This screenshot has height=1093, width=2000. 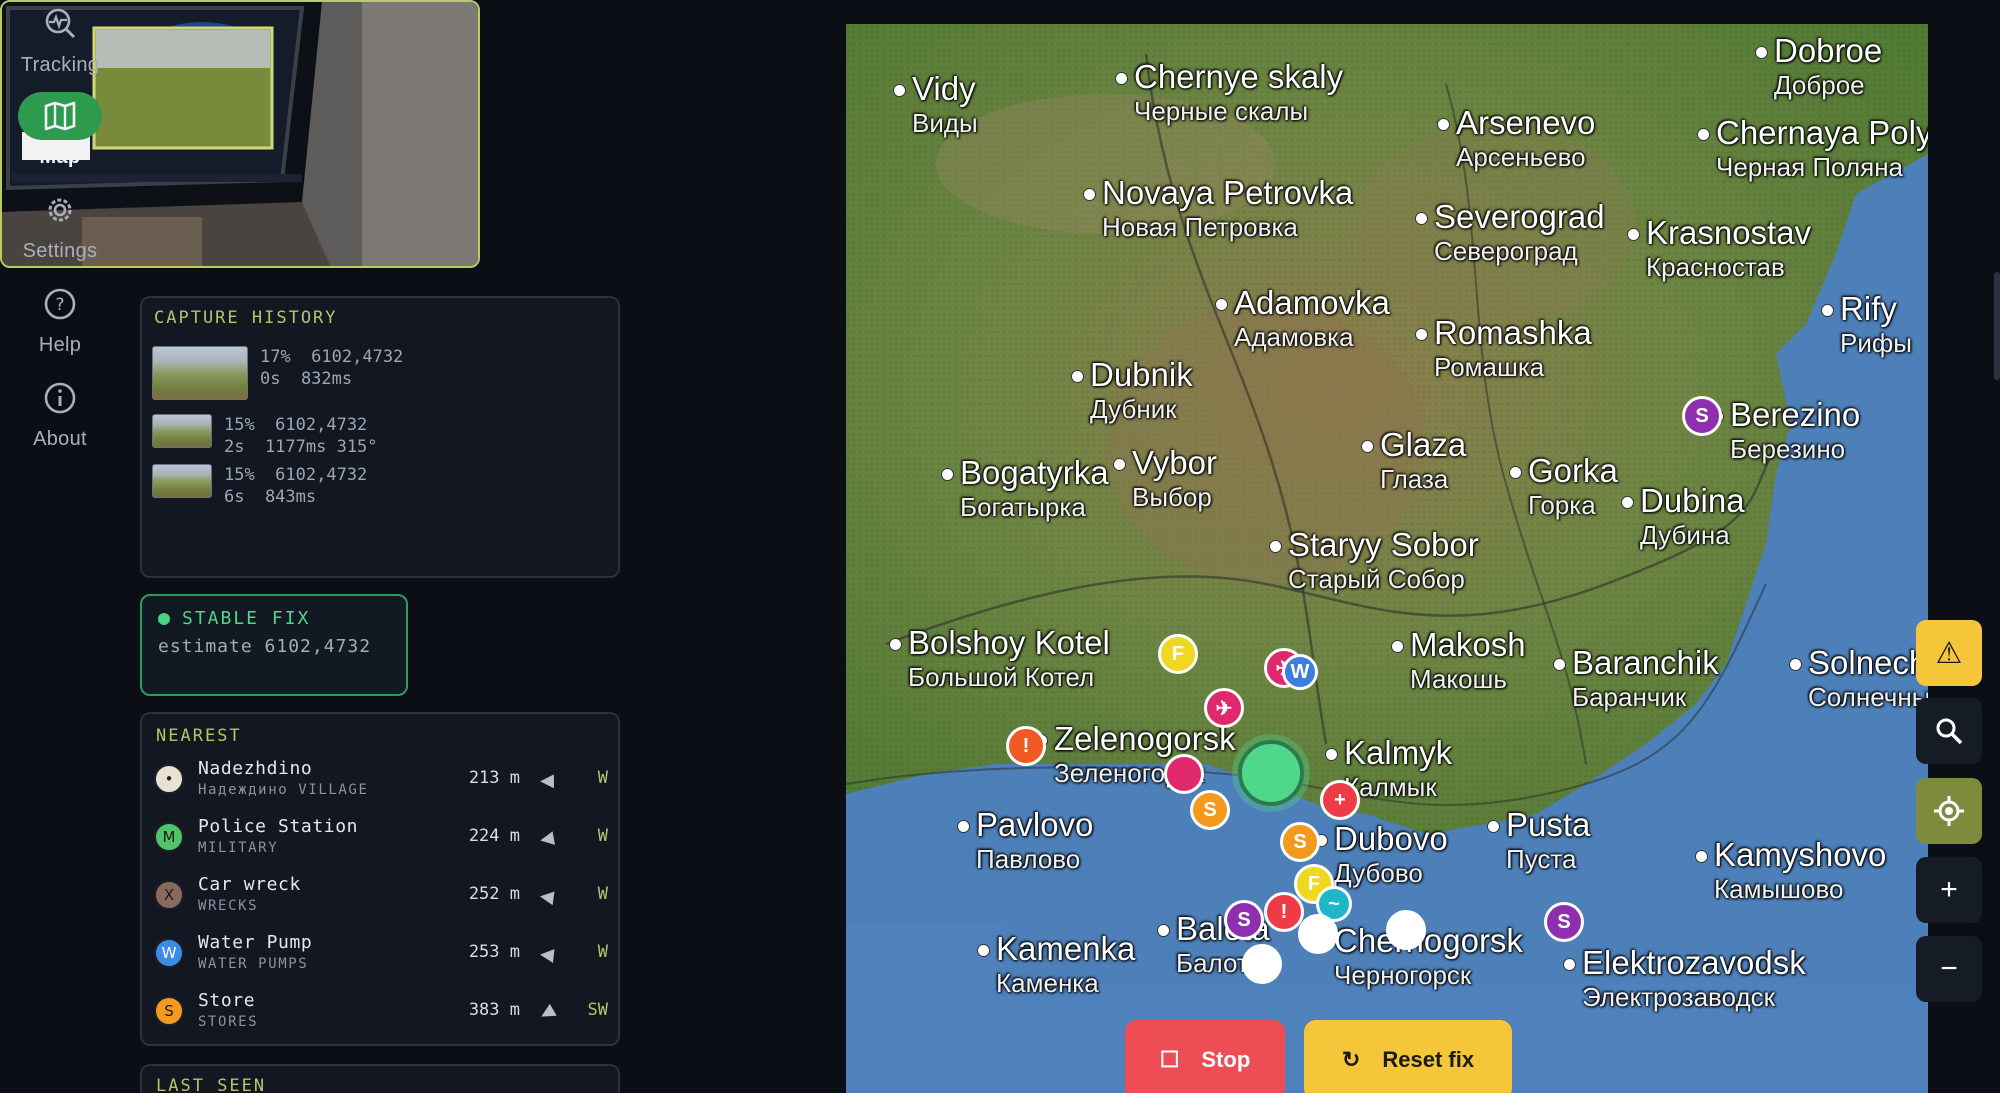 What do you see at coordinates (227, 1000) in the screenshot?
I see `nearest-name: Store` at bounding box center [227, 1000].